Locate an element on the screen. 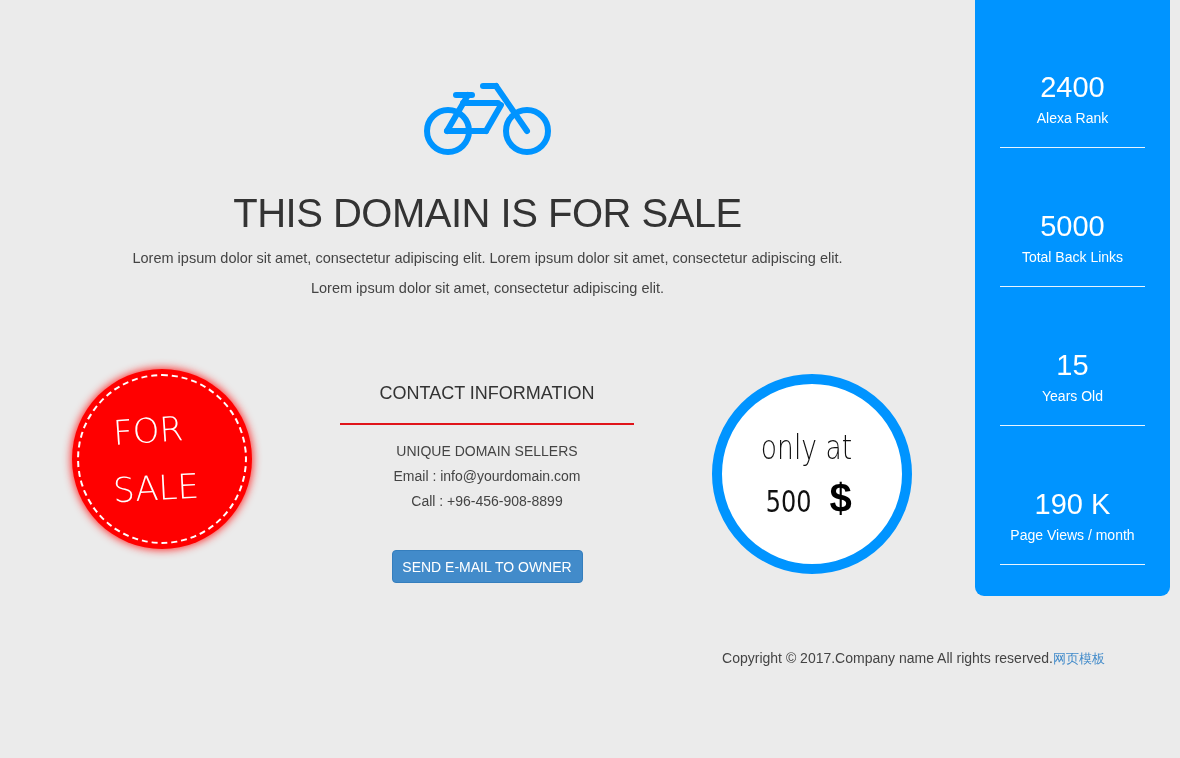 This screenshot has height=758, width=1180. badge-text: FOR is located at coordinates (148, 430).